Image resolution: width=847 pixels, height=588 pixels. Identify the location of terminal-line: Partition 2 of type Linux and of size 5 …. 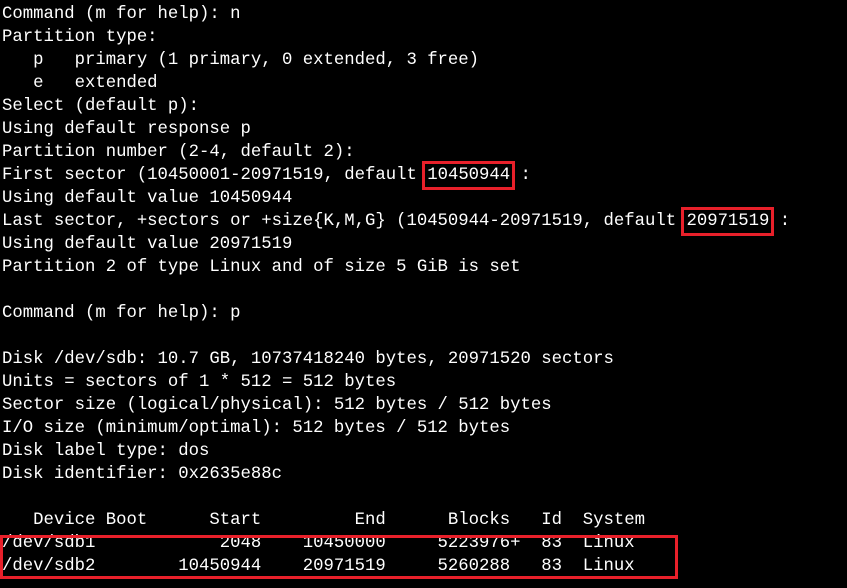
(261, 267).